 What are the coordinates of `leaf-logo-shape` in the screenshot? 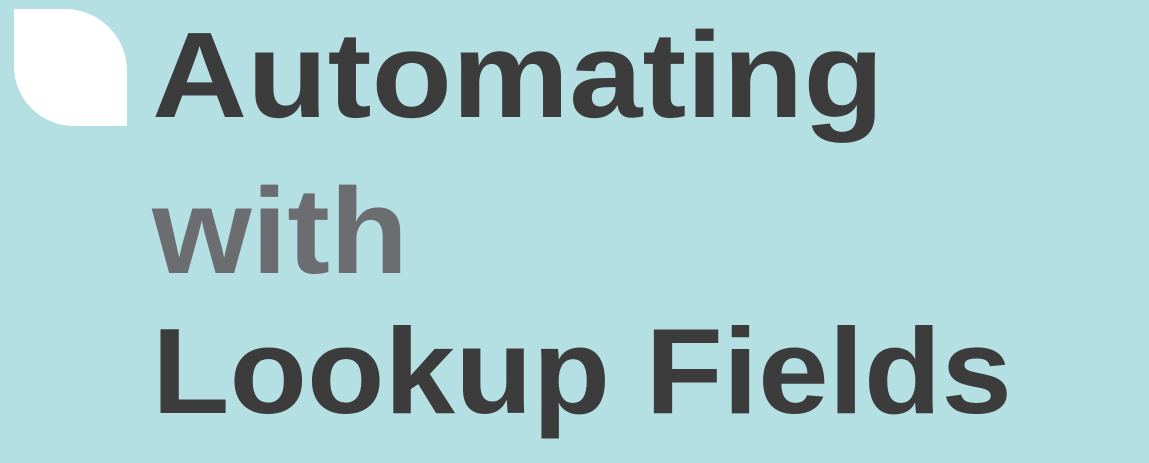 It's located at (70, 67).